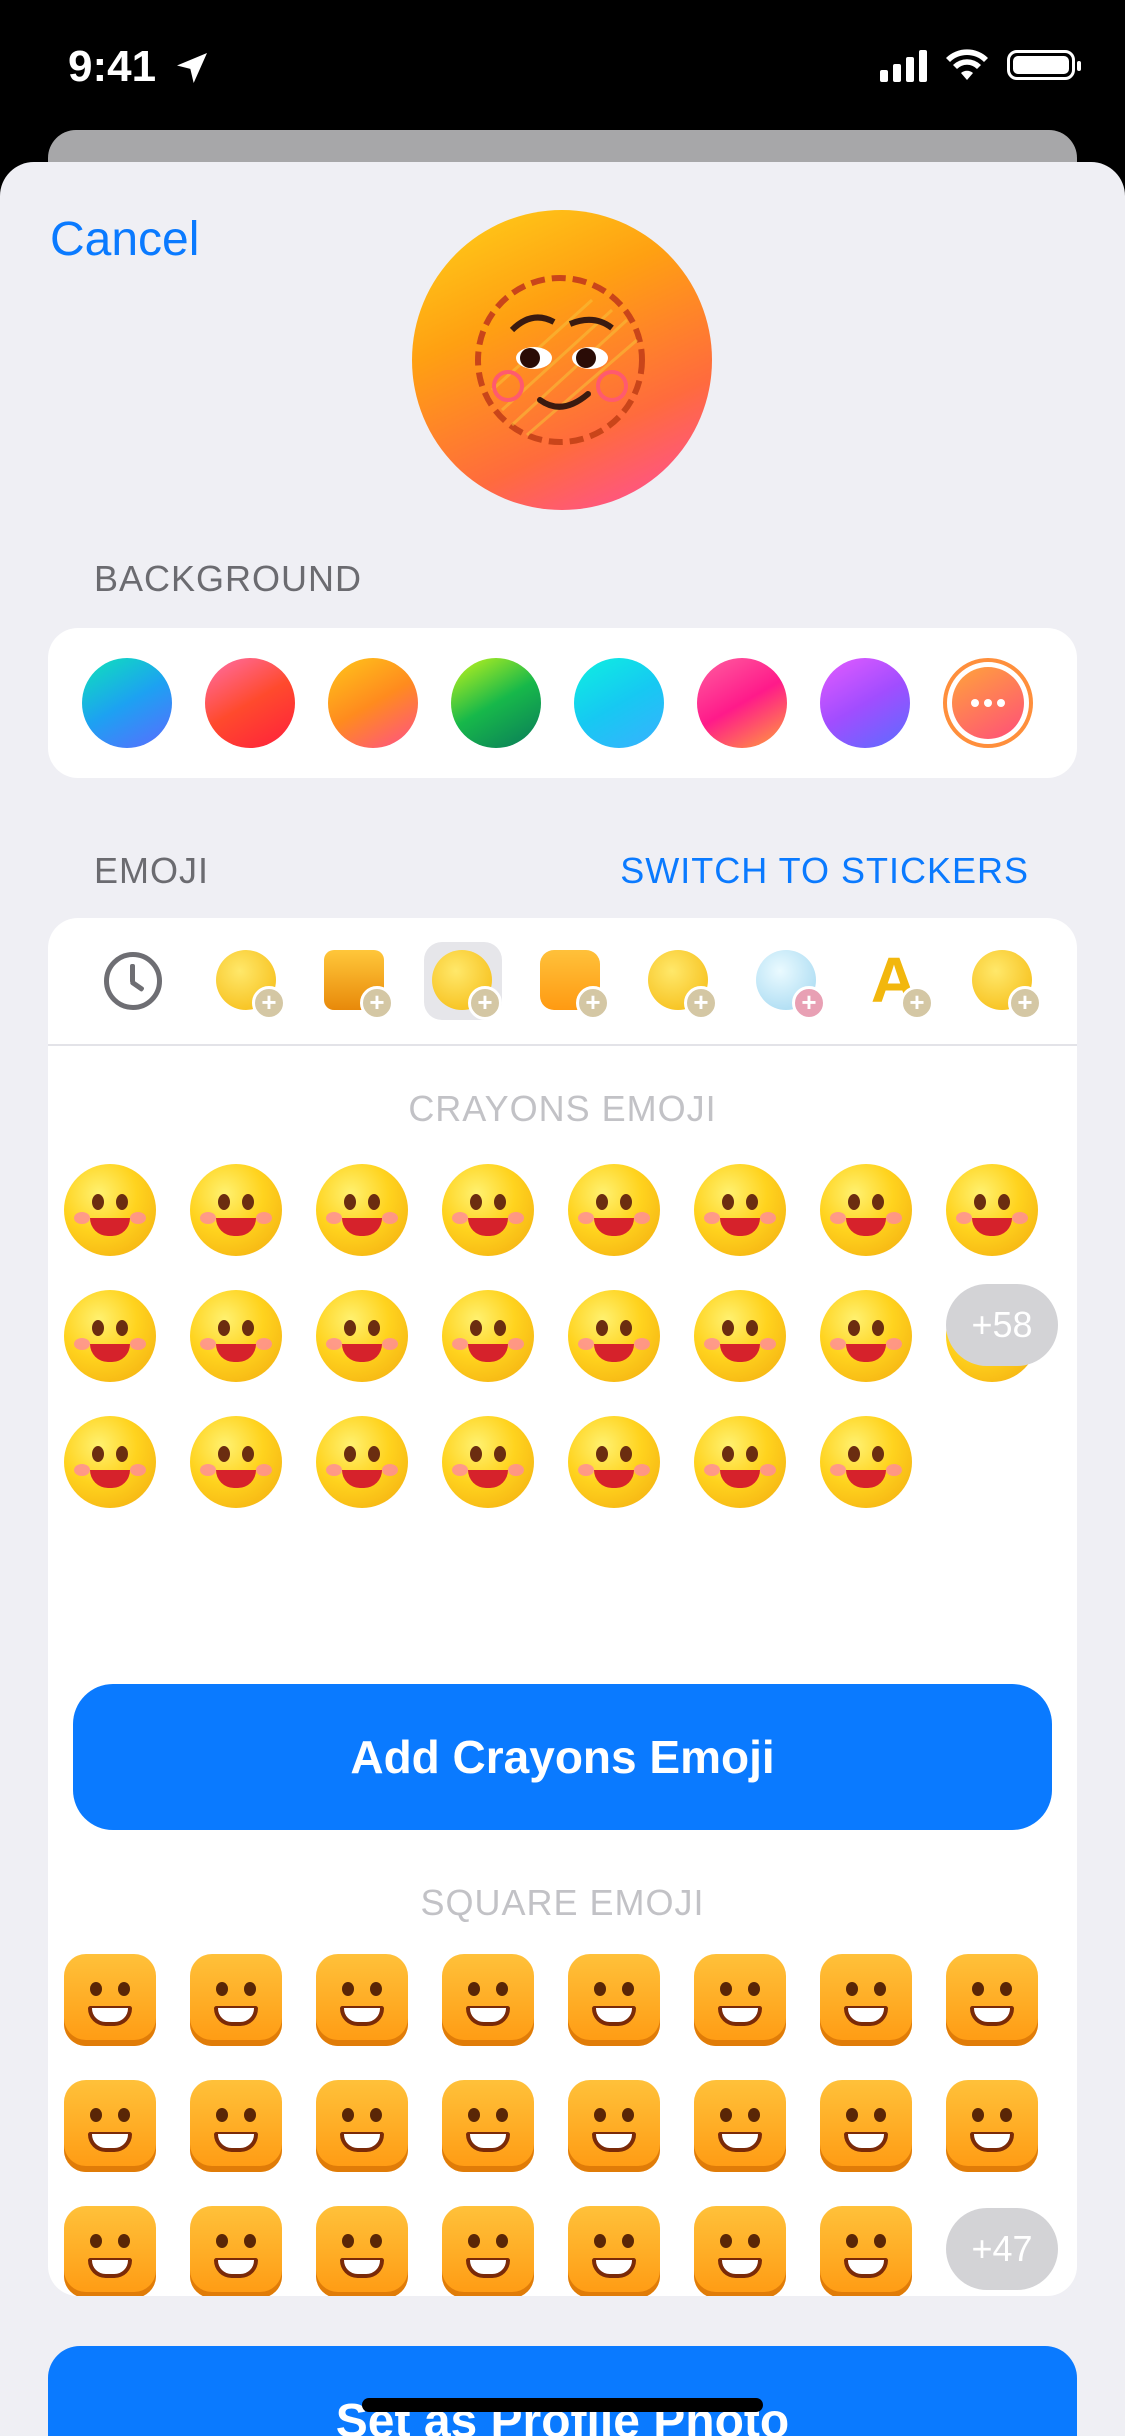 Image resolution: width=1125 pixels, height=2436 pixels. I want to click on tab-wink-pack: +, so click(679, 981).